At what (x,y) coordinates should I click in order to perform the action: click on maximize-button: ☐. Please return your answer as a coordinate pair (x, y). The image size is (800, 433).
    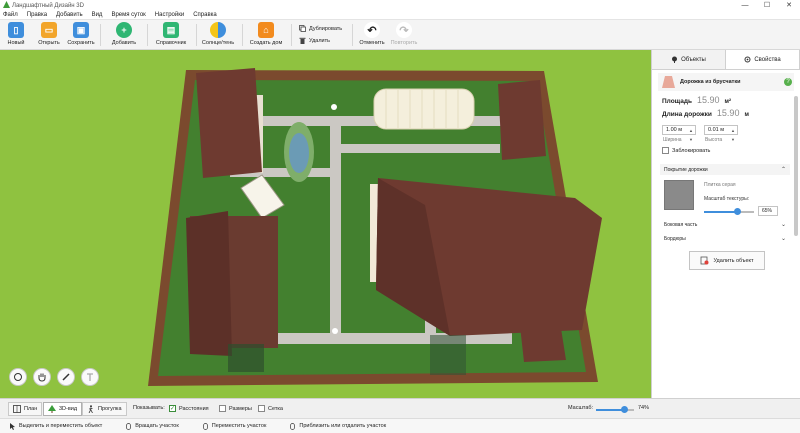
    Looking at the image, I should click on (767, 5).